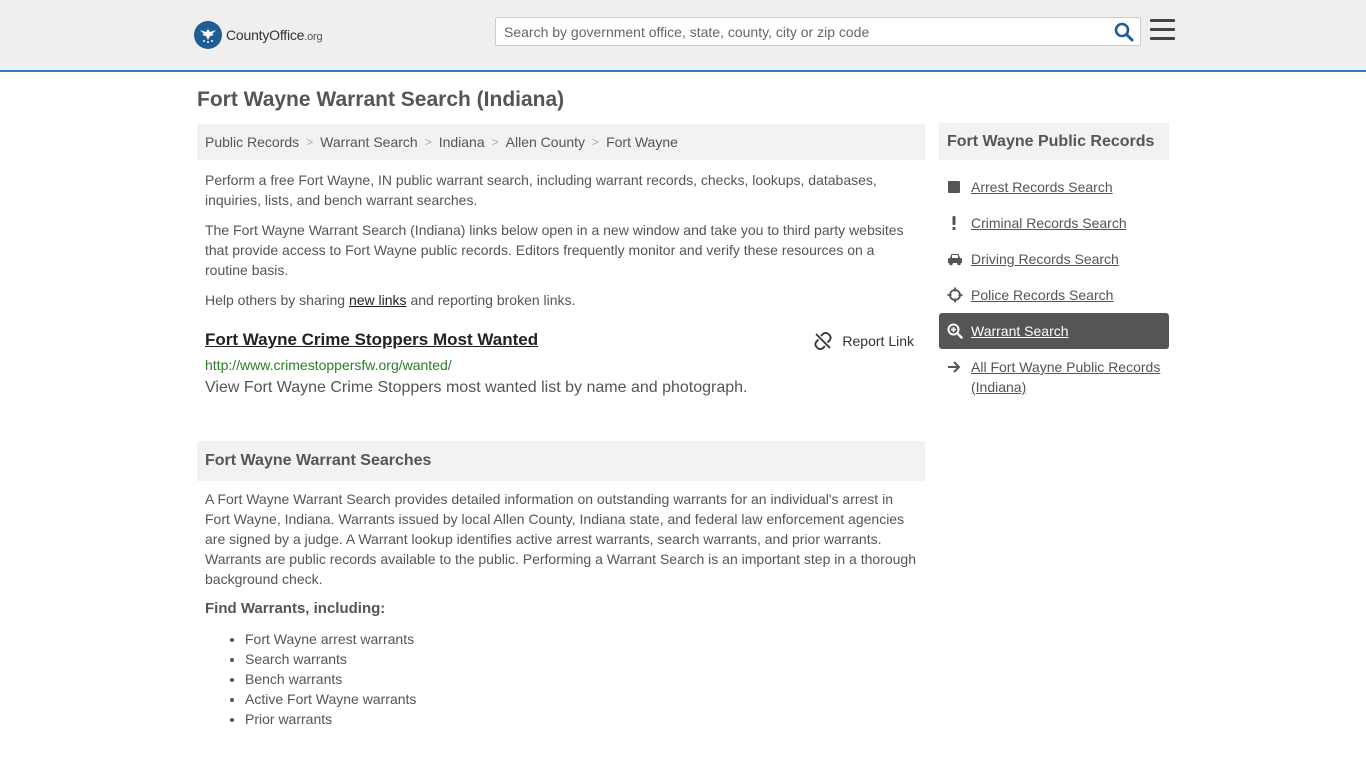 The image size is (1366, 768). What do you see at coordinates (378, 300) in the screenshot?
I see `new-links-link: new links` at bounding box center [378, 300].